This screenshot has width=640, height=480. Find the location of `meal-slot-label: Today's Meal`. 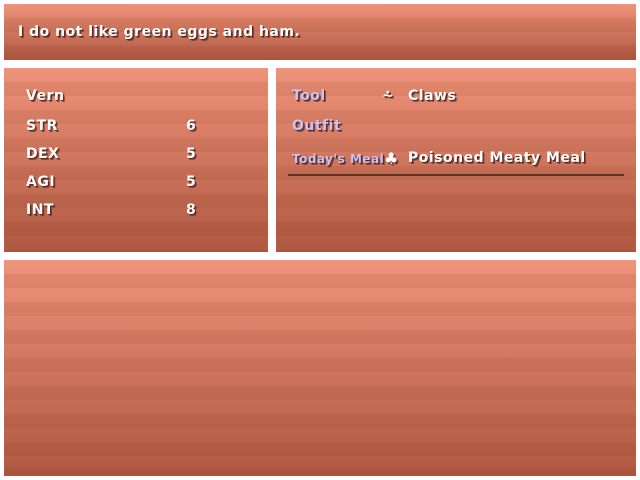

meal-slot-label: Today's Meal is located at coordinates (338, 159).